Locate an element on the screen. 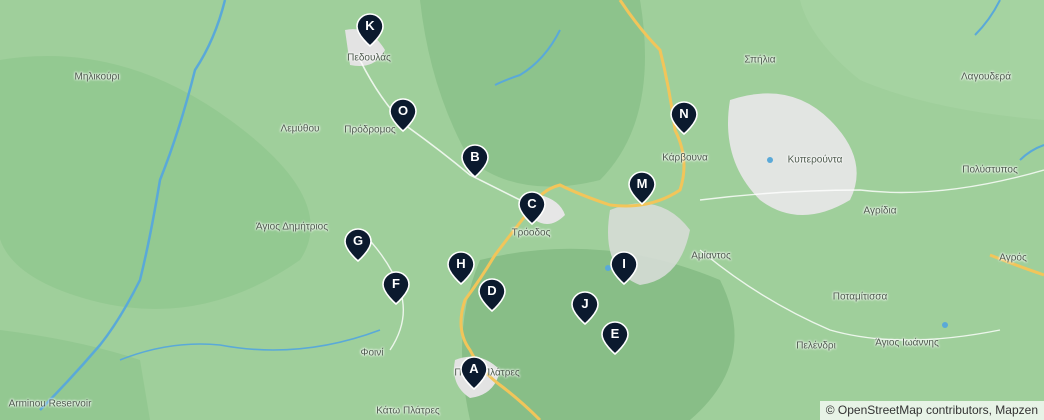 This screenshot has height=420, width=1044. marker-label: E is located at coordinates (615, 333).